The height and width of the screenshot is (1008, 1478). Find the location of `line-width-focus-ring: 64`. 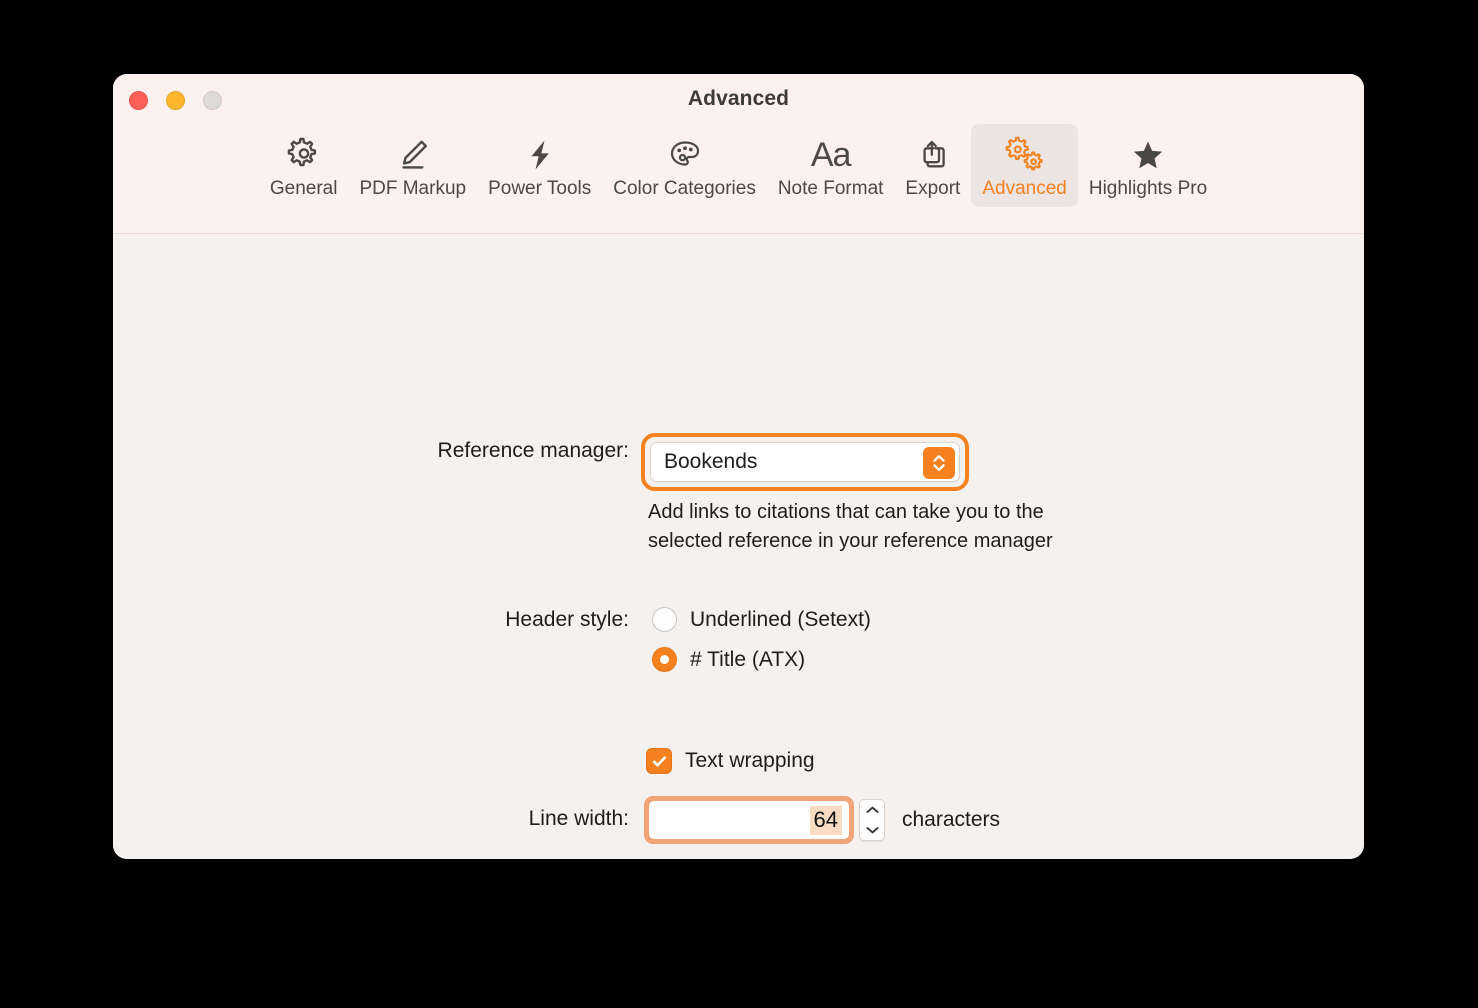

line-width-focus-ring: 64 is located at coordinates (749, 820).